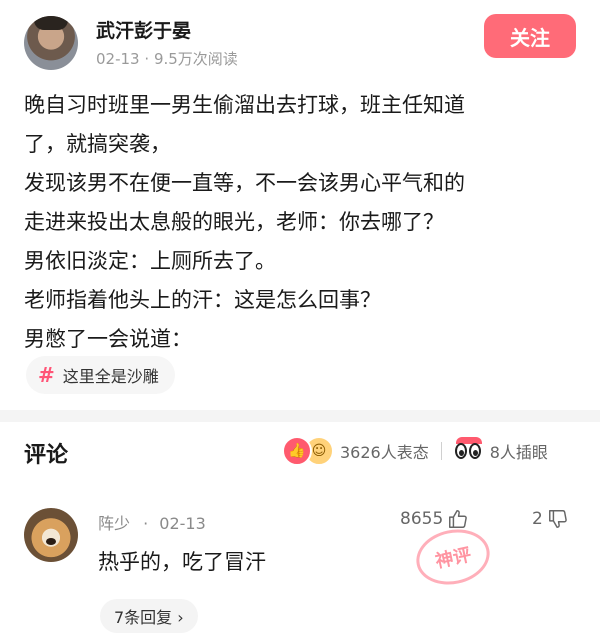  What do you see at coordinates (118, 59) in the screenshot?
I see `post-date: 02-13` at bounding box center [118, 59].